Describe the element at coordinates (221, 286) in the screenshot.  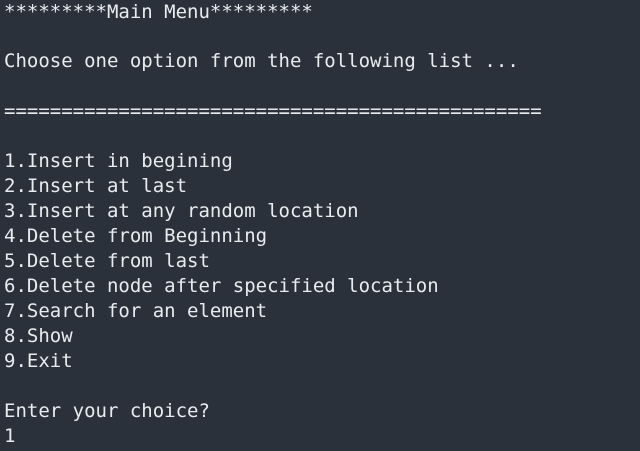
I see `menu-item-delete-after-location: 6.Delete node after specified location` at that location.